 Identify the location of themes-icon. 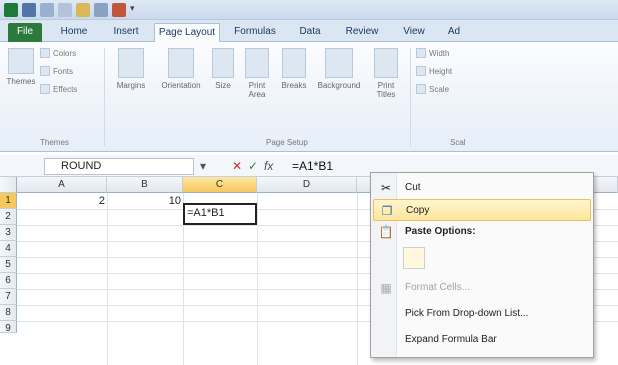
(21, 61).